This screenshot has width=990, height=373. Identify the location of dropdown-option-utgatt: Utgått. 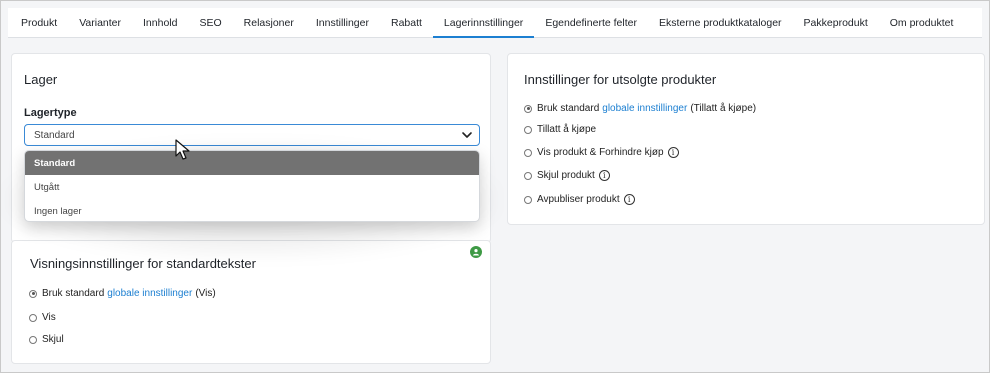
(252, 187).